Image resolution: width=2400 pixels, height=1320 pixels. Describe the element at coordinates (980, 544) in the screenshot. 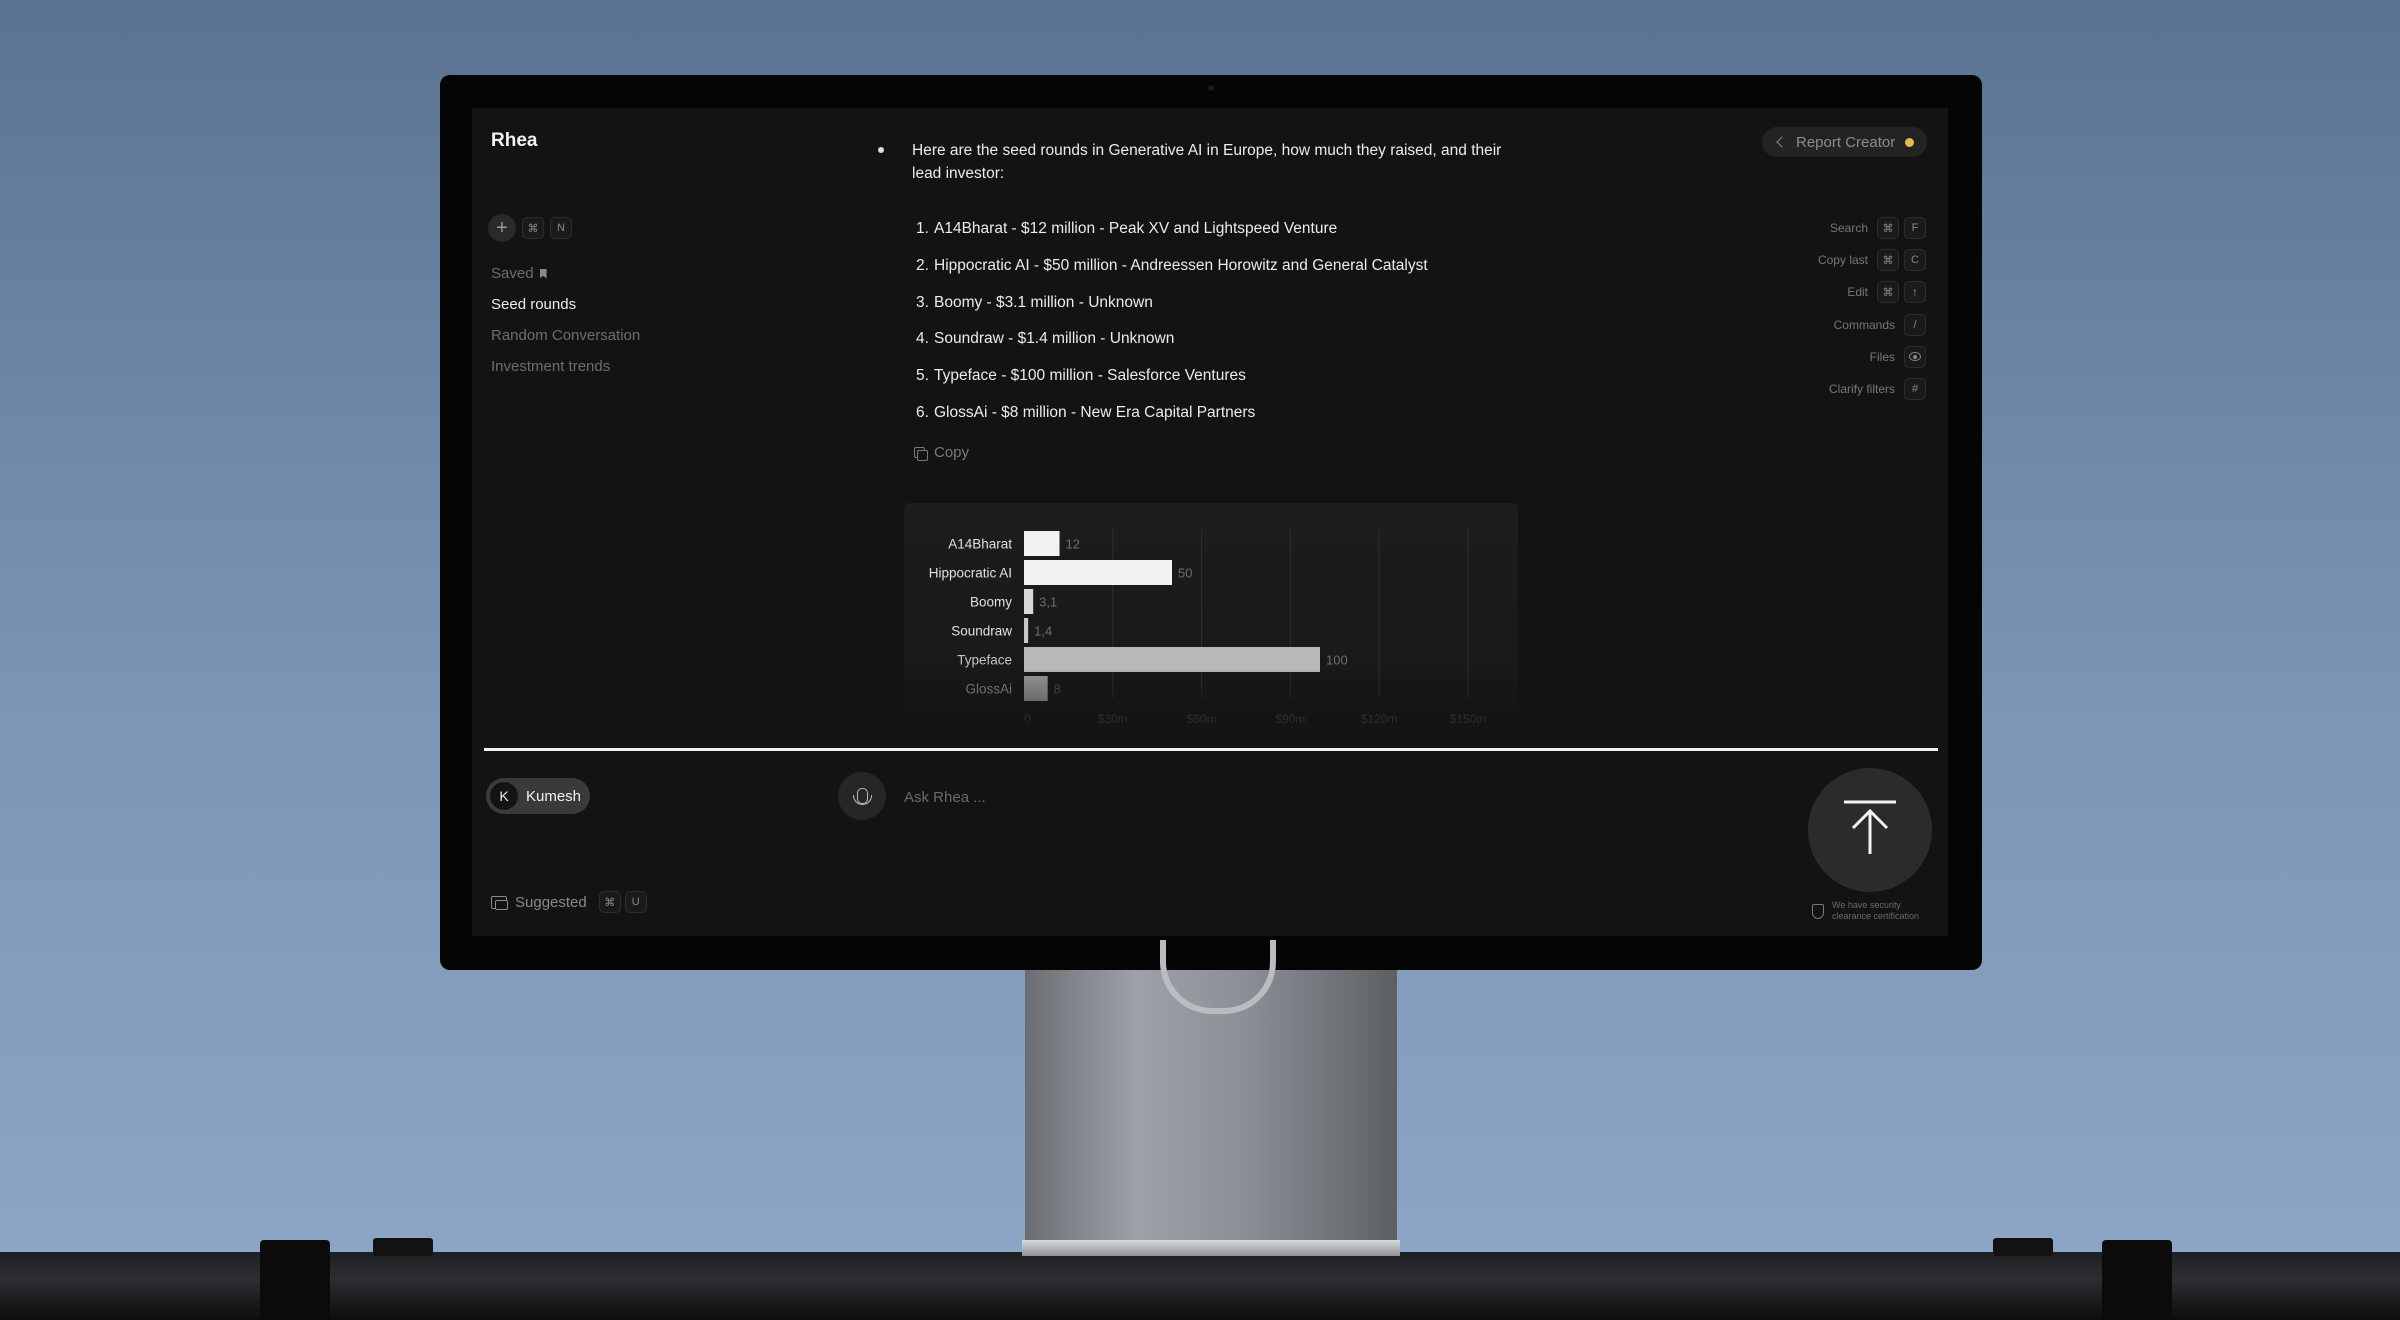

I see `chart-category-label: A14Bharat` at that location.